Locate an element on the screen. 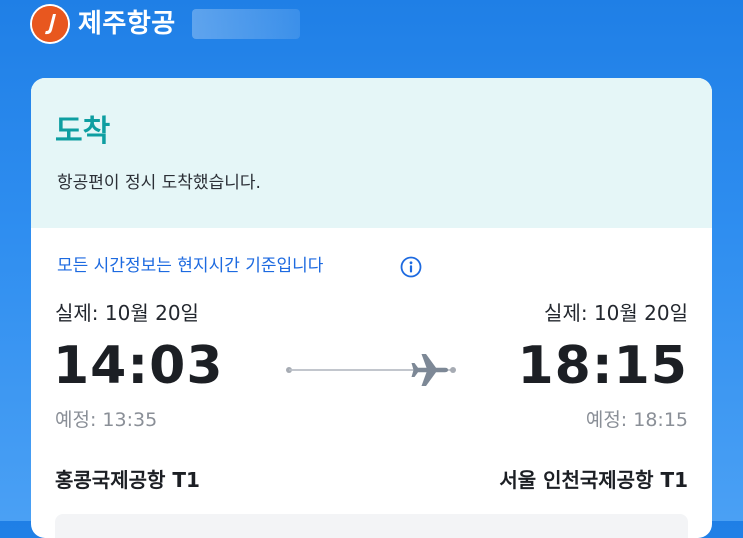  status-message: 항공편이 정시 도착했습니다. is located at coordinates (159, 183).